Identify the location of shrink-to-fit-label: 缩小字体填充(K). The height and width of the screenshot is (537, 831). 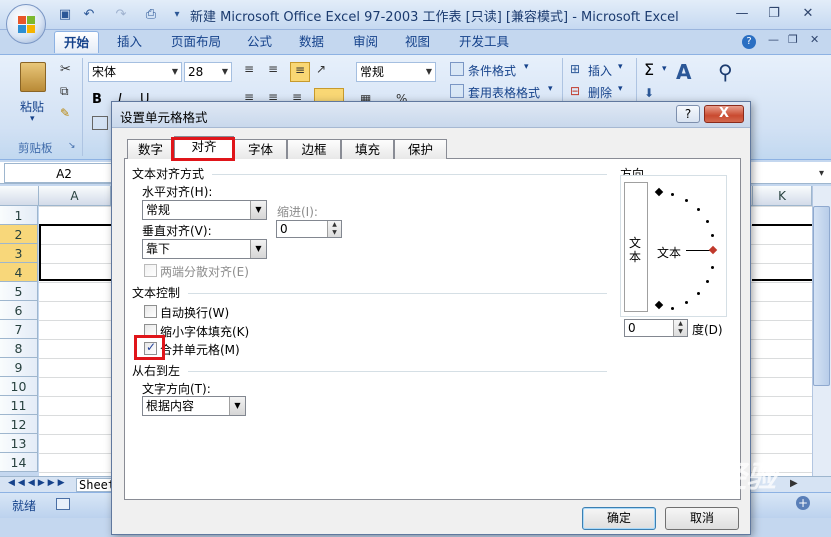
(205, 332).